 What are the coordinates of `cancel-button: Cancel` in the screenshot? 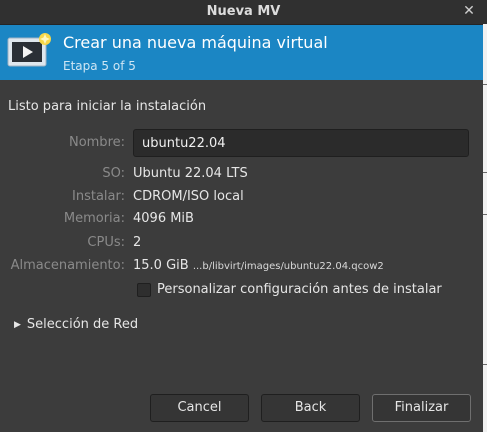 It's located at (199, 408).